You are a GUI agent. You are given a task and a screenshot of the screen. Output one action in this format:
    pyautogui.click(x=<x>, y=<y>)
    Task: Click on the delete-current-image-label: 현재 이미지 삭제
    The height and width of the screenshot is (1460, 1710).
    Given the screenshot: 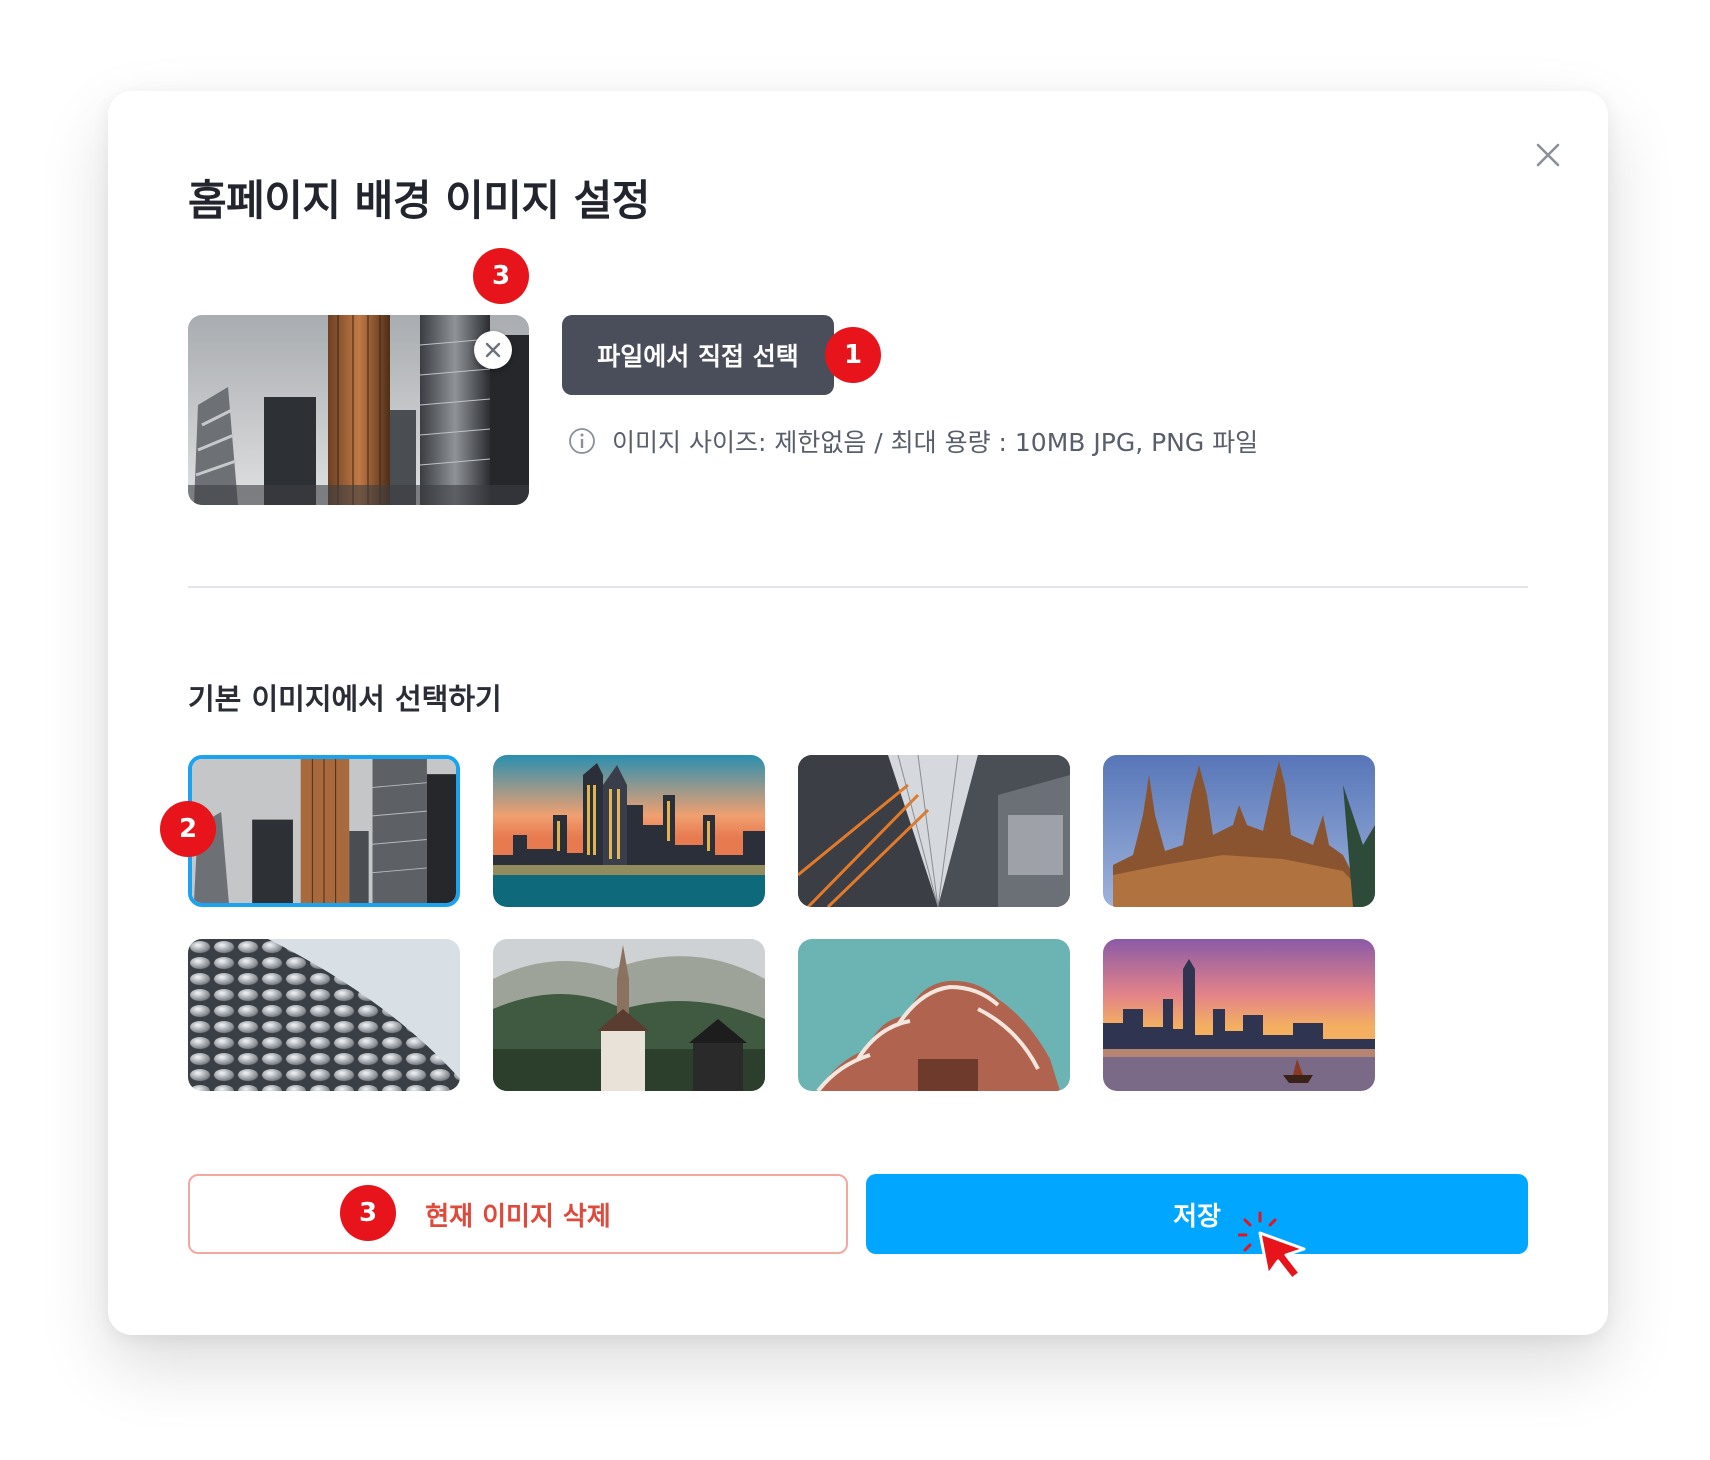 What is the action you would take?
    pyautogui.click(x=518, y=1216)
    